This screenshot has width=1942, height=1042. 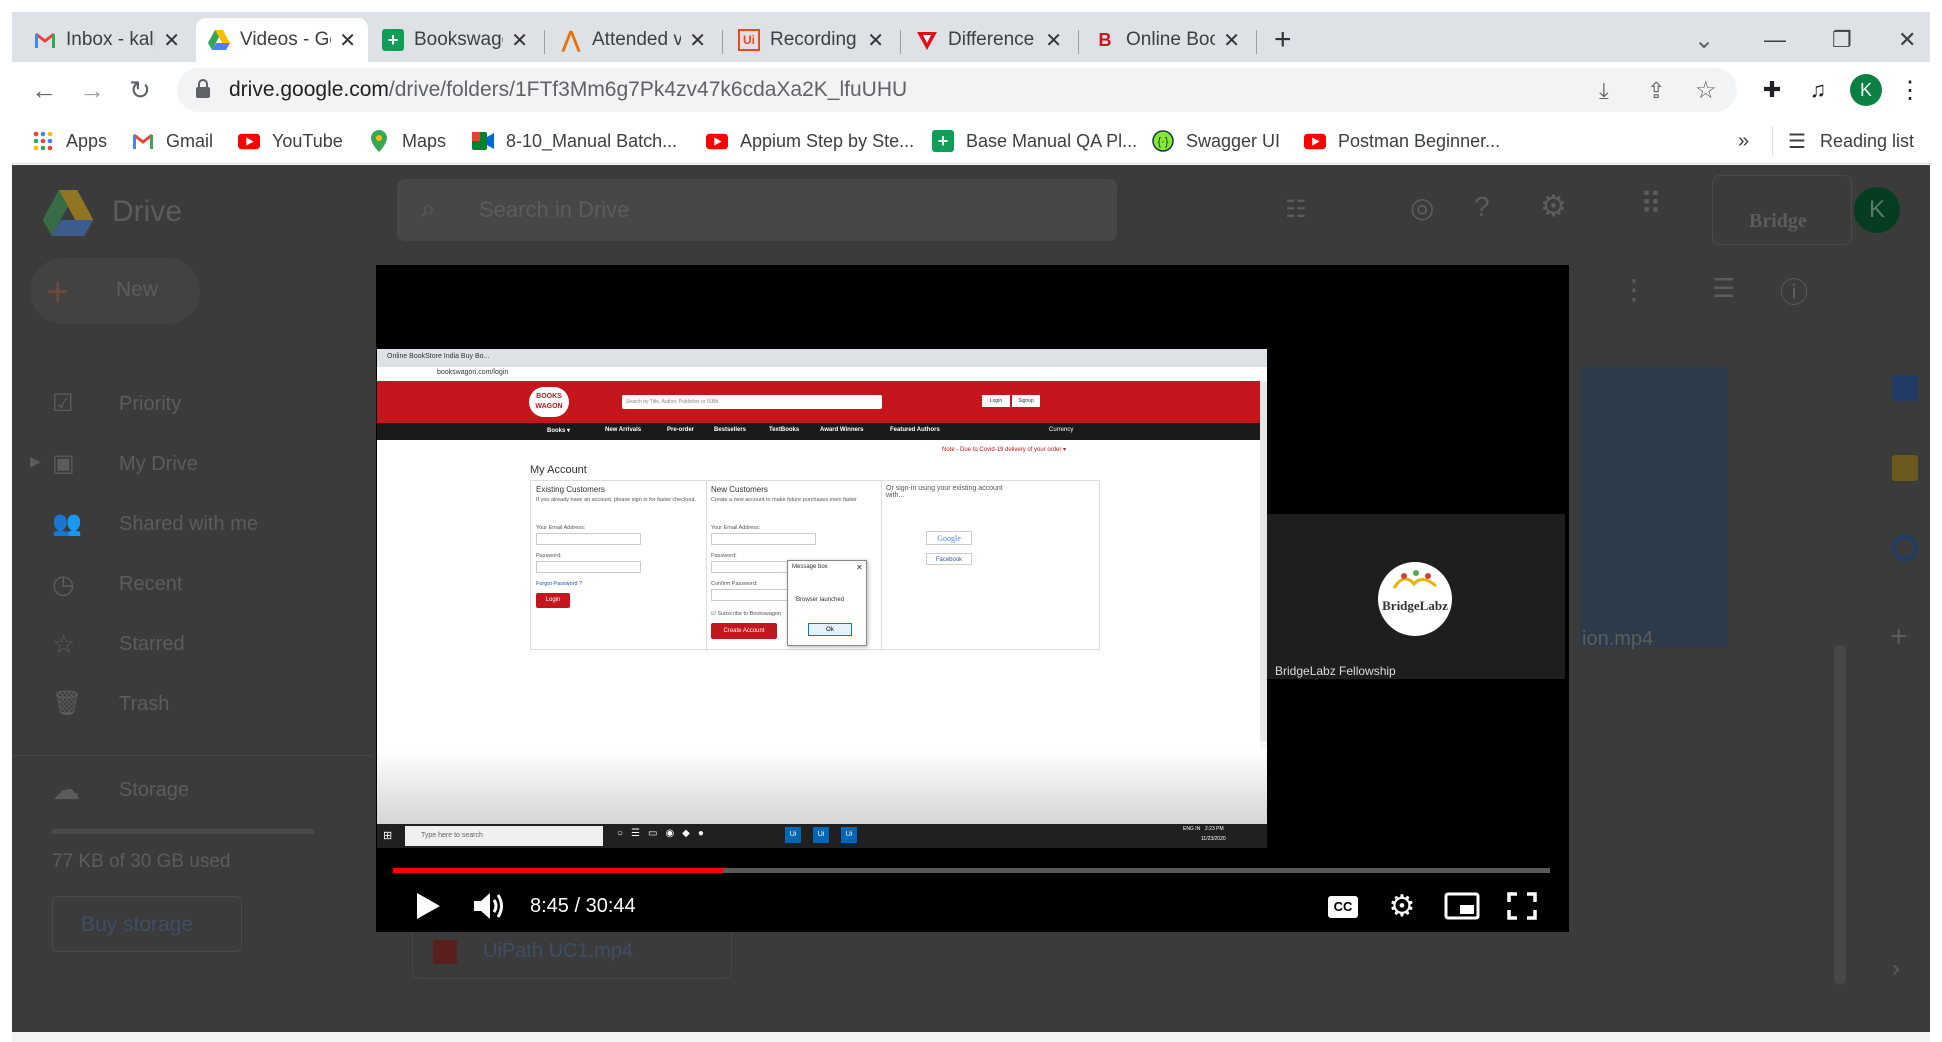 I want to click on tab-sheets: + BookswagonC ✕, so click(x=455, y=40).